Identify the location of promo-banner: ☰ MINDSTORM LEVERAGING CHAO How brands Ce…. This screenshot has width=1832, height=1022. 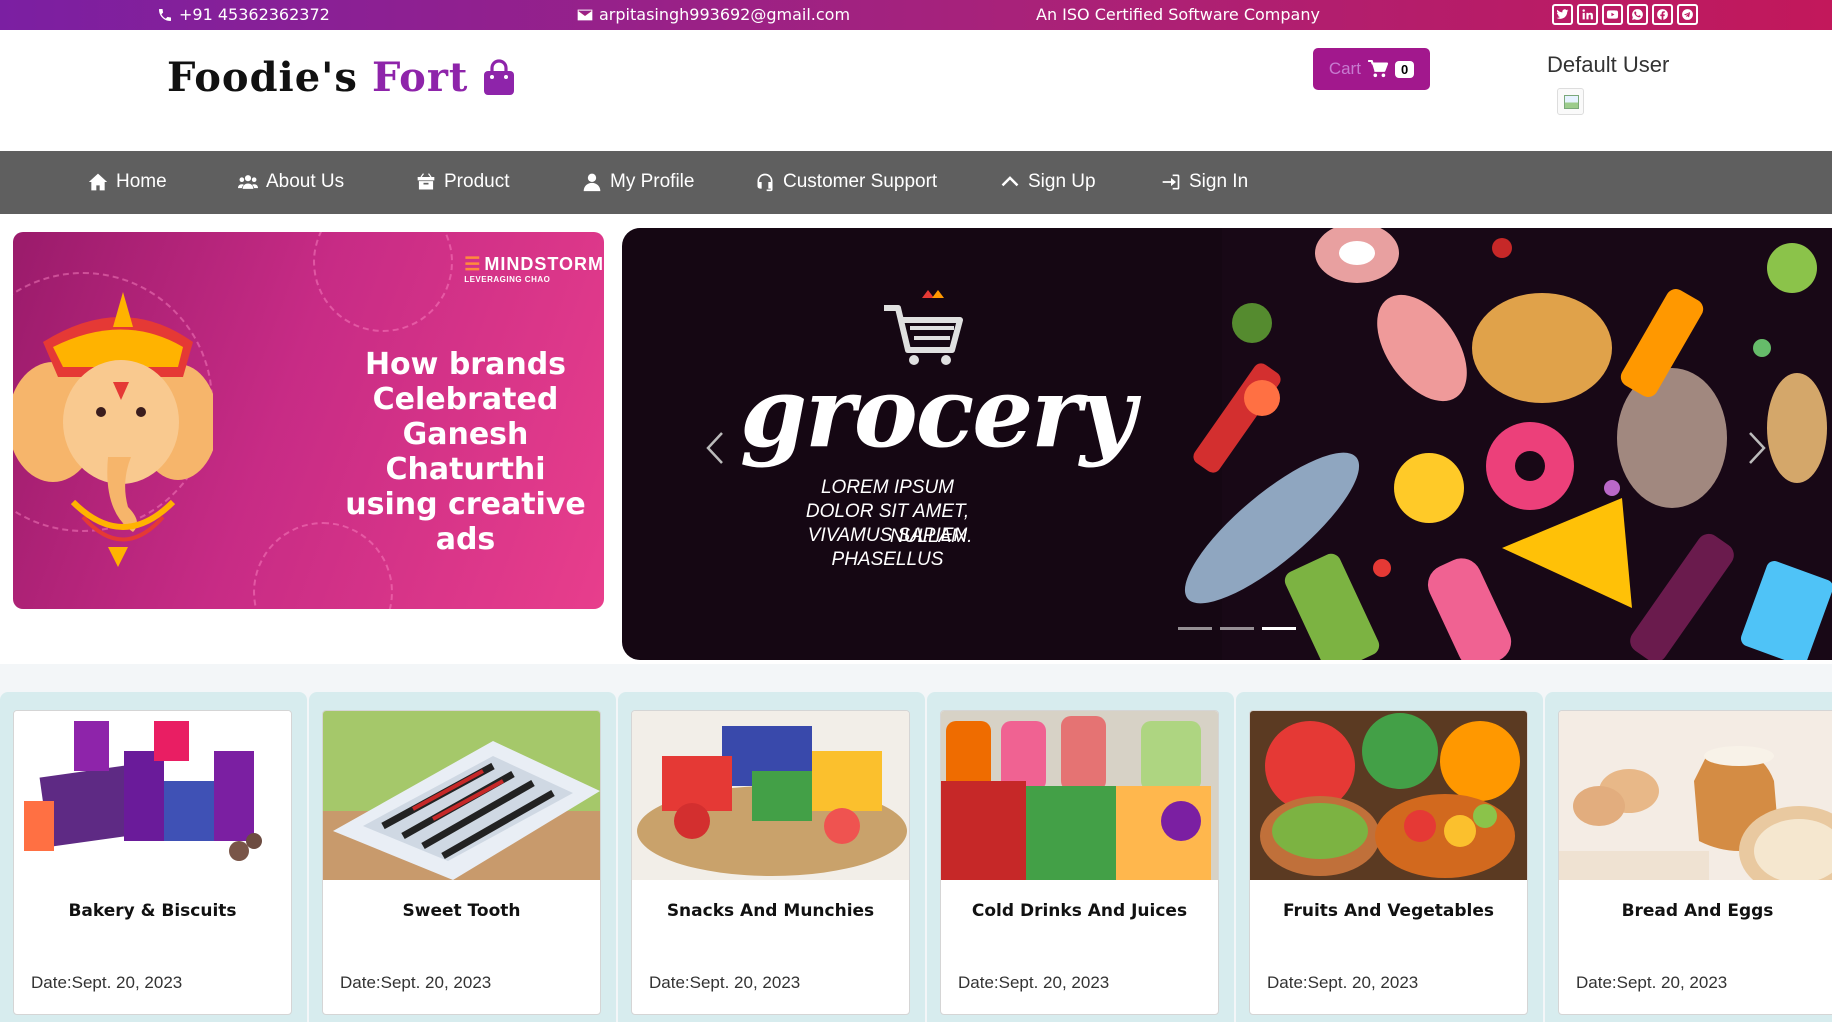
(308, 420).